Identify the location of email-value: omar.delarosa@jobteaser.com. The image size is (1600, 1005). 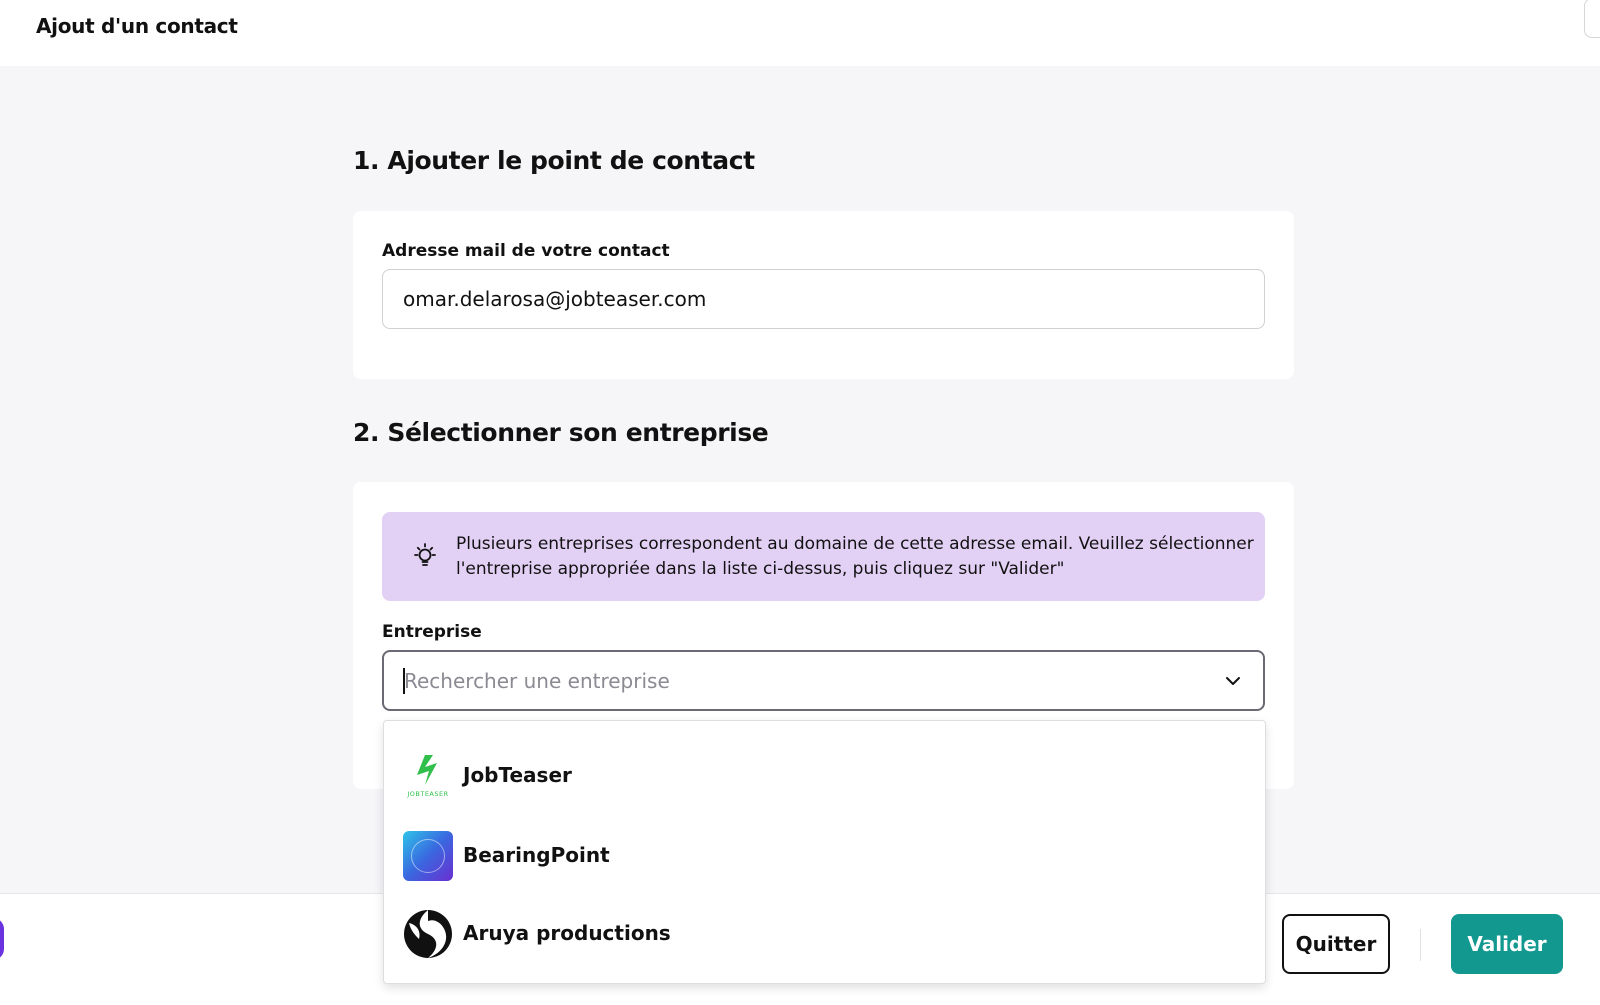
(555, 299).